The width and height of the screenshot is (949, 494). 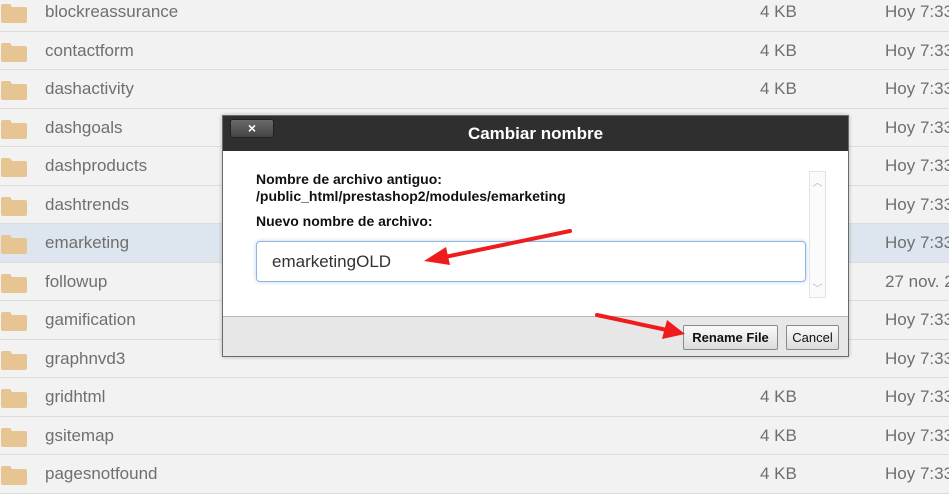 What do you see at coordinates (76, 282) in the screenshot?
I see `file-name: followup` at bounding box center [76, 282].